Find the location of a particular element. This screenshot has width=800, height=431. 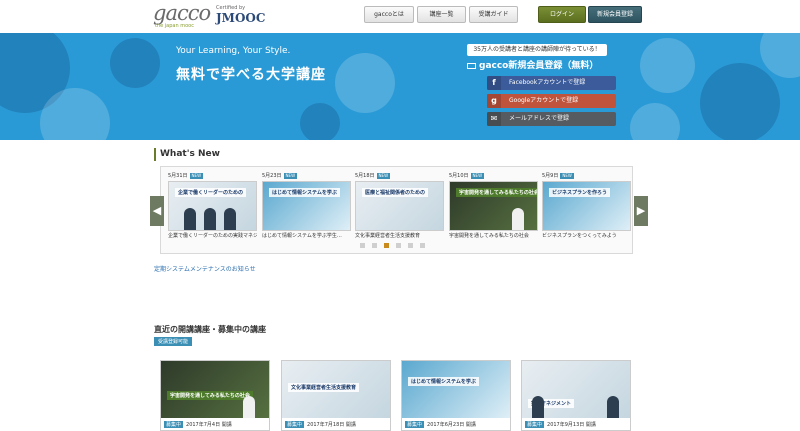

logo-subtitle: the japan mooc is located at coordinates (174, 26).